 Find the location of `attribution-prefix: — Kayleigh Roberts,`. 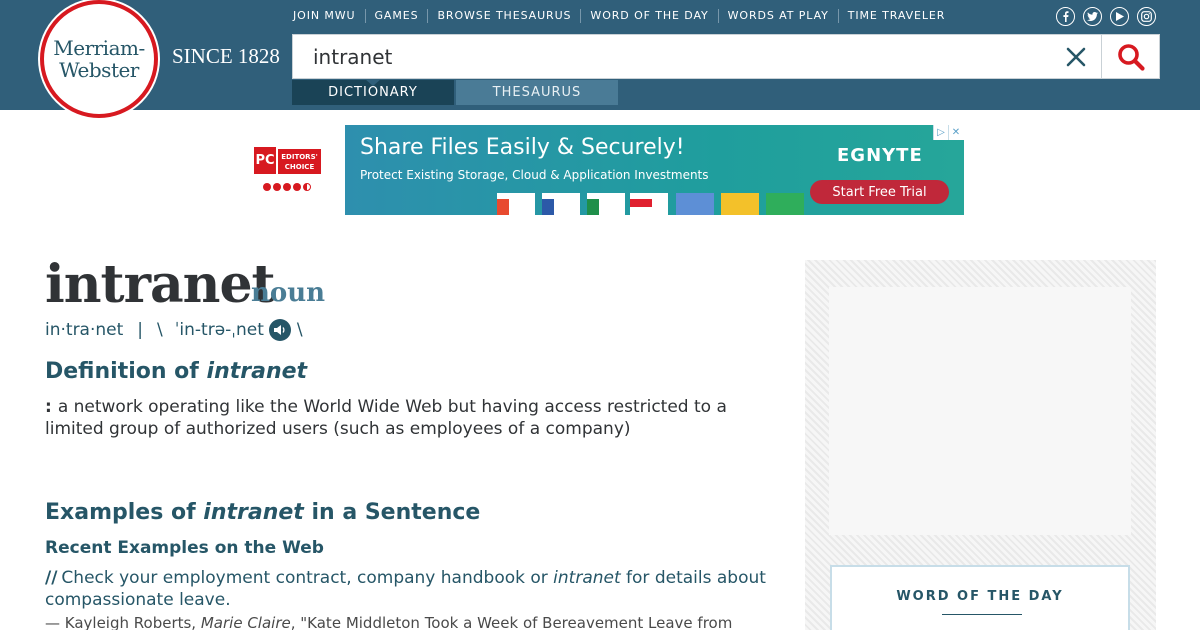

attribution-prefix: — Kayleigh Roberts, is located at coordinates (123, 622).